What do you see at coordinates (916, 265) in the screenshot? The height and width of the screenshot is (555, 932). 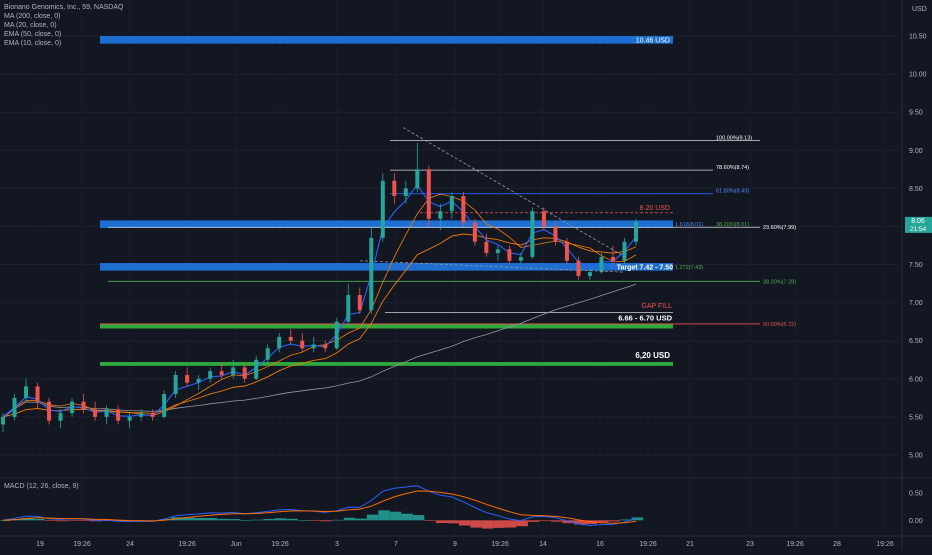 I see `y-tick-label: 7.50` at bounding box center [916, 265].